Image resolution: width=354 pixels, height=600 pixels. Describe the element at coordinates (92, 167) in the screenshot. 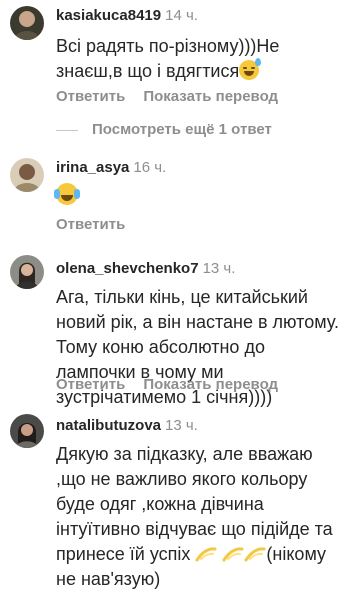

I see `username: irina_asya` at that location.